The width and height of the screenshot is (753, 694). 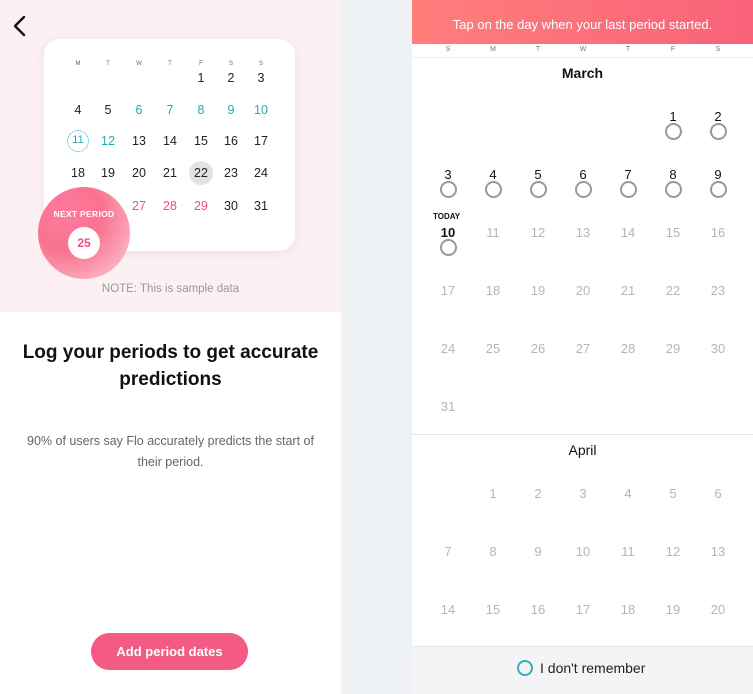 I want to click on mini-calendar-day: 6, so click(x=139, y=110).